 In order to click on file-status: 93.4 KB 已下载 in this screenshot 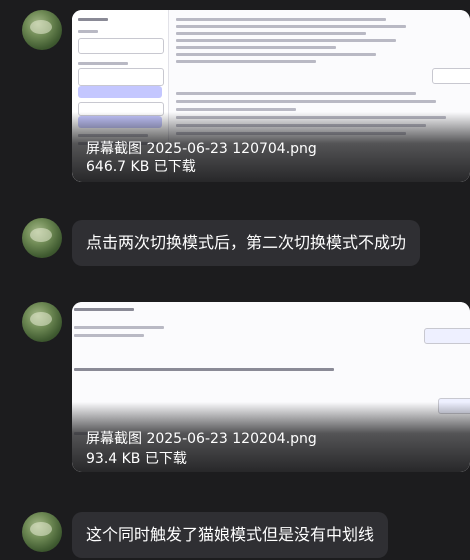, I will do `click(136, 459)`.